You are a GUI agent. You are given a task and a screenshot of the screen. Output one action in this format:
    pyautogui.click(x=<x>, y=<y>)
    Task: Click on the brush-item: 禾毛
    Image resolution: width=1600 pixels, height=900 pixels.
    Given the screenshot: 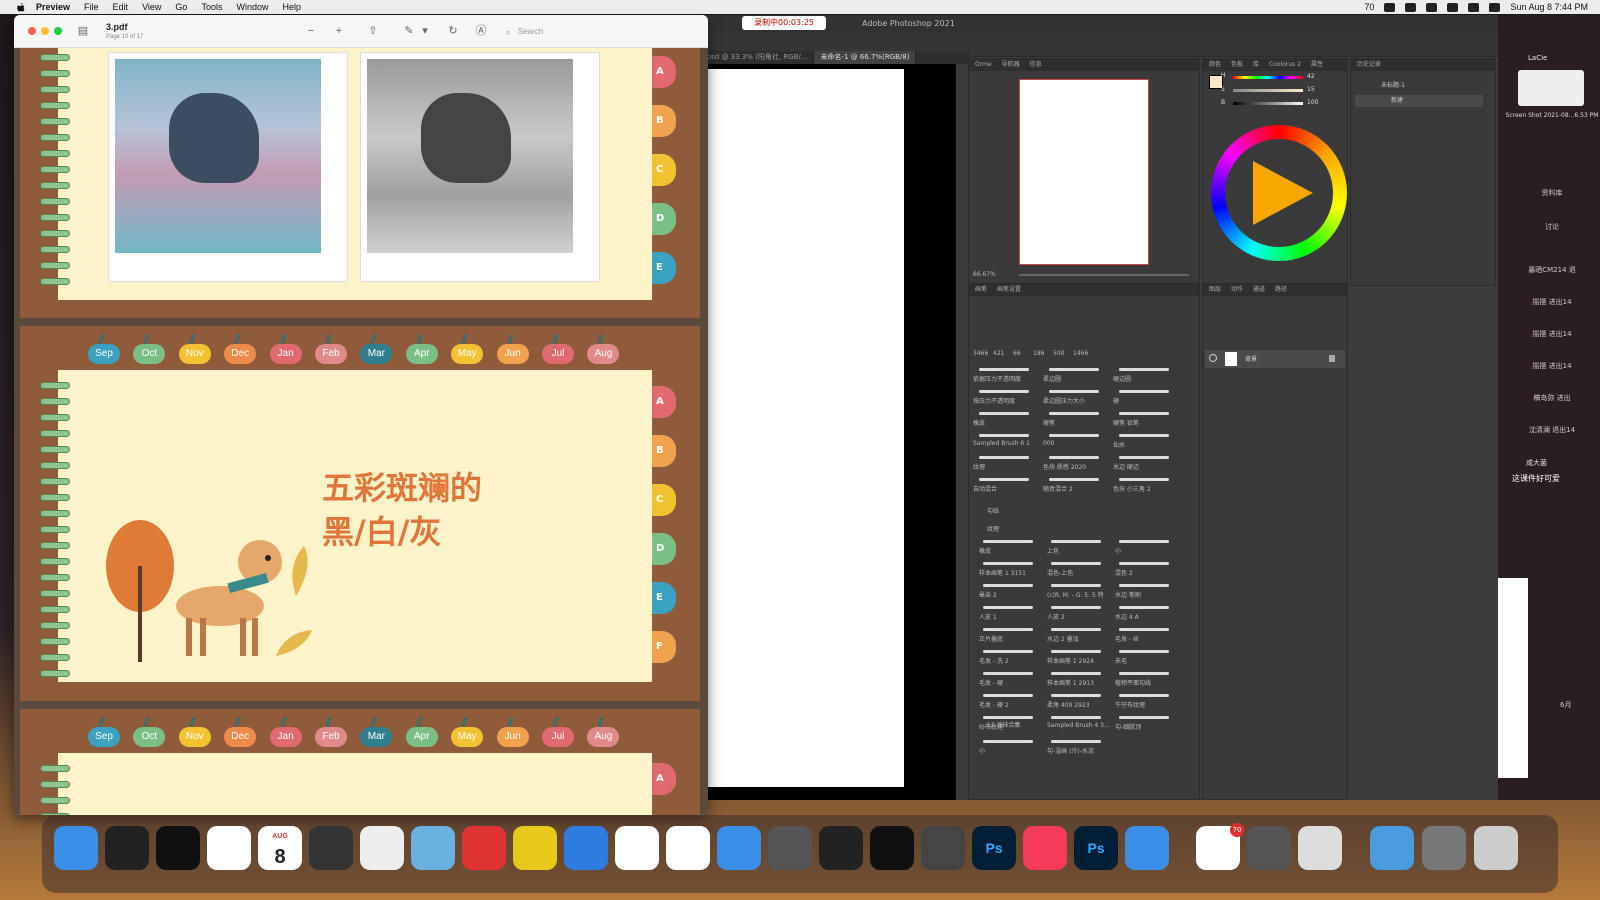 What is the action you would take?
    pyautogui.click(x=1121, y=661)
    